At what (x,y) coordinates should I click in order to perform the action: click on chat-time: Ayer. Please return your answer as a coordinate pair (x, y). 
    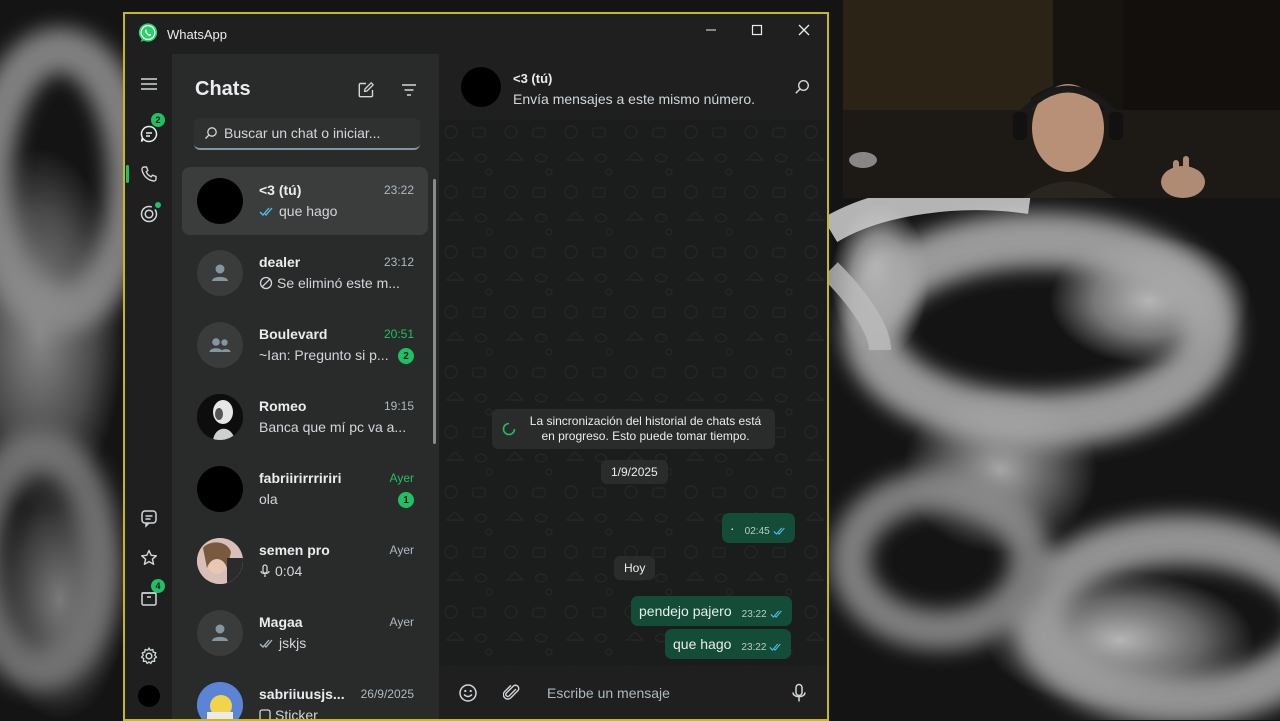
    Looking at the image, I should click on (401, 550).